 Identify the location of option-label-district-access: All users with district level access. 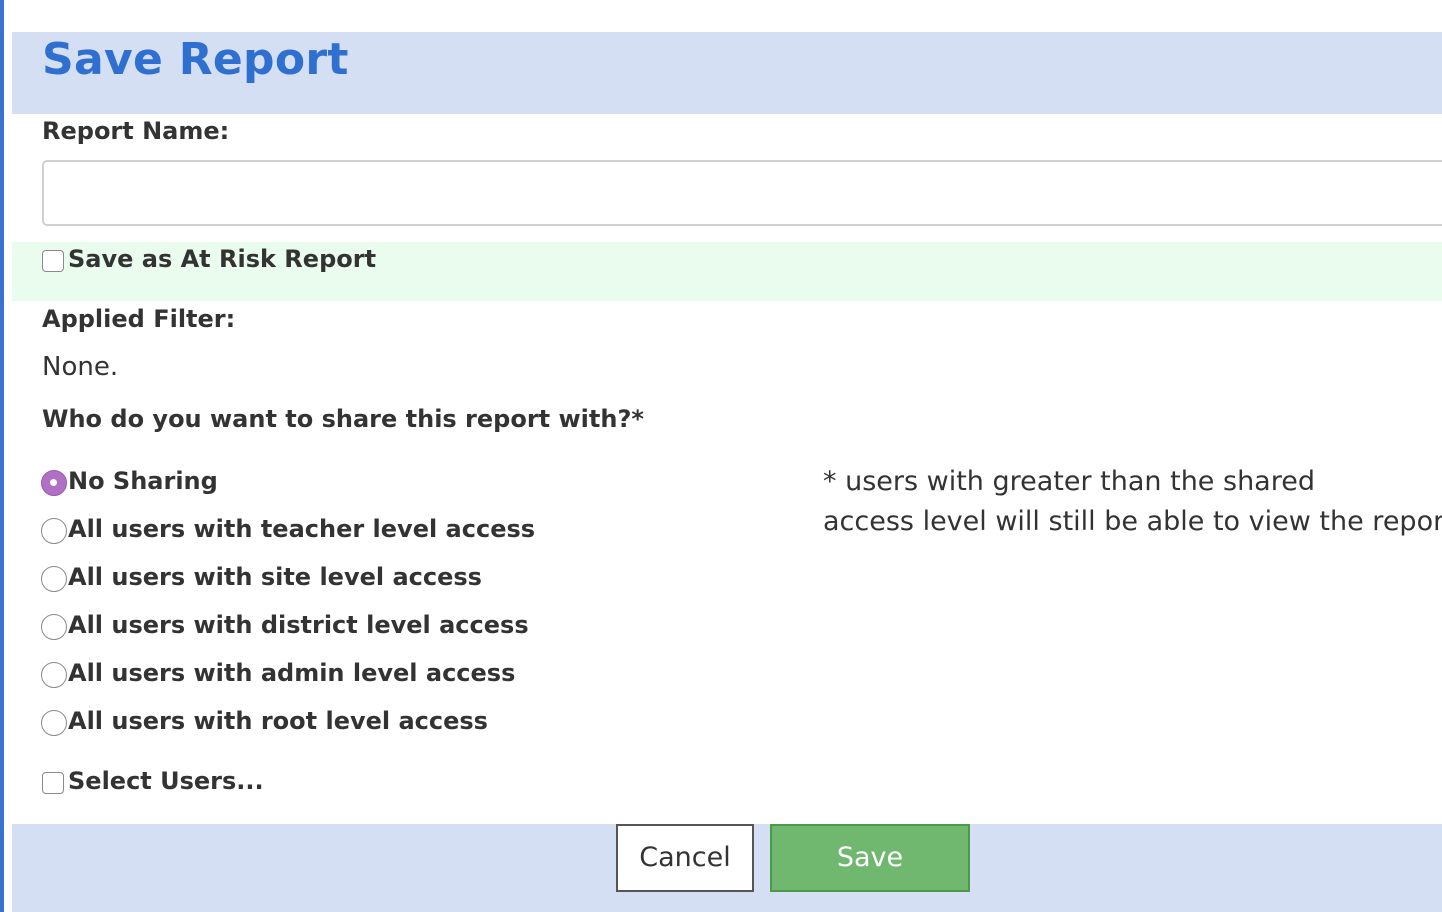
(298, 625).